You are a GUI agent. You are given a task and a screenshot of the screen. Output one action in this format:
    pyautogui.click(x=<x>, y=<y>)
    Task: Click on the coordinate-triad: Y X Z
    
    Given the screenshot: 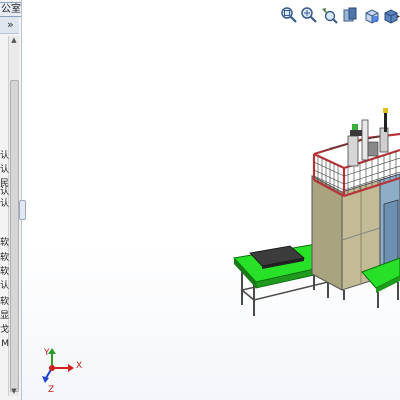 What is the action you would take?
    pyautogui.click(x=62, y=371)
    